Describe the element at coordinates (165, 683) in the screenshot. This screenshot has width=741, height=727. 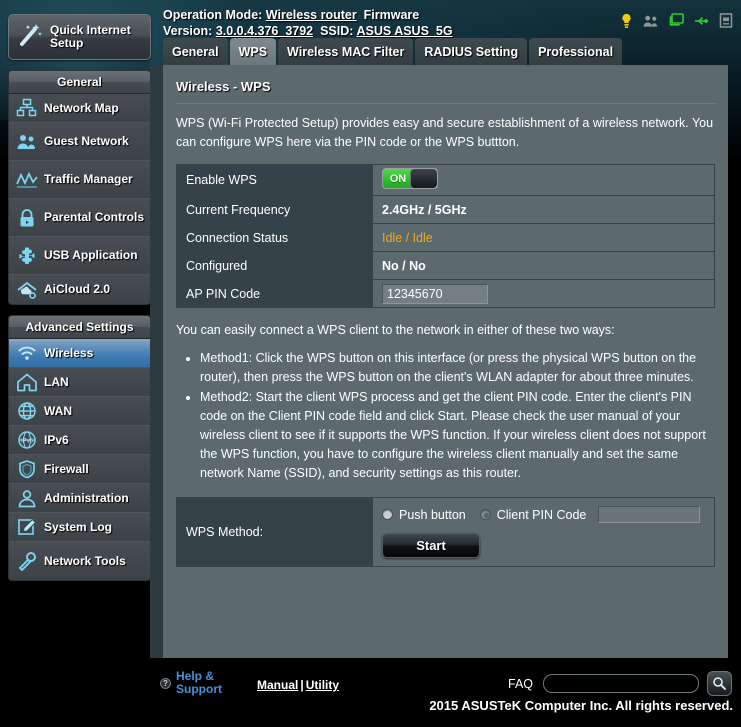
I see `question-mark-icon: ?` at that location.